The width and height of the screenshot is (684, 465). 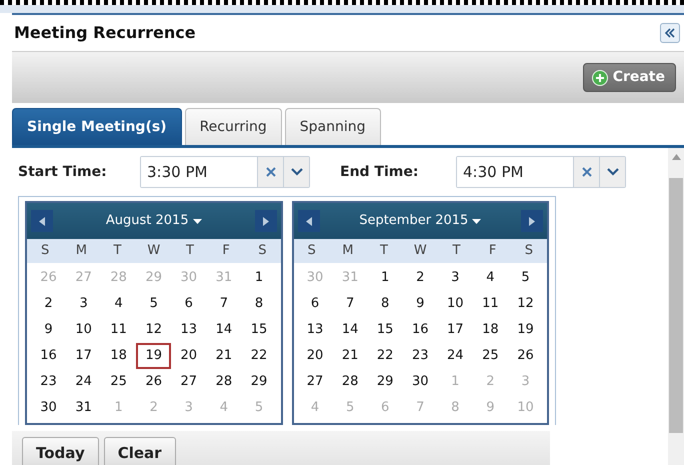 What do you see at coordinates (97, 126) in the screenshot?
I see `tab: Single Meeting(s)` at bounding box center [97, 126].